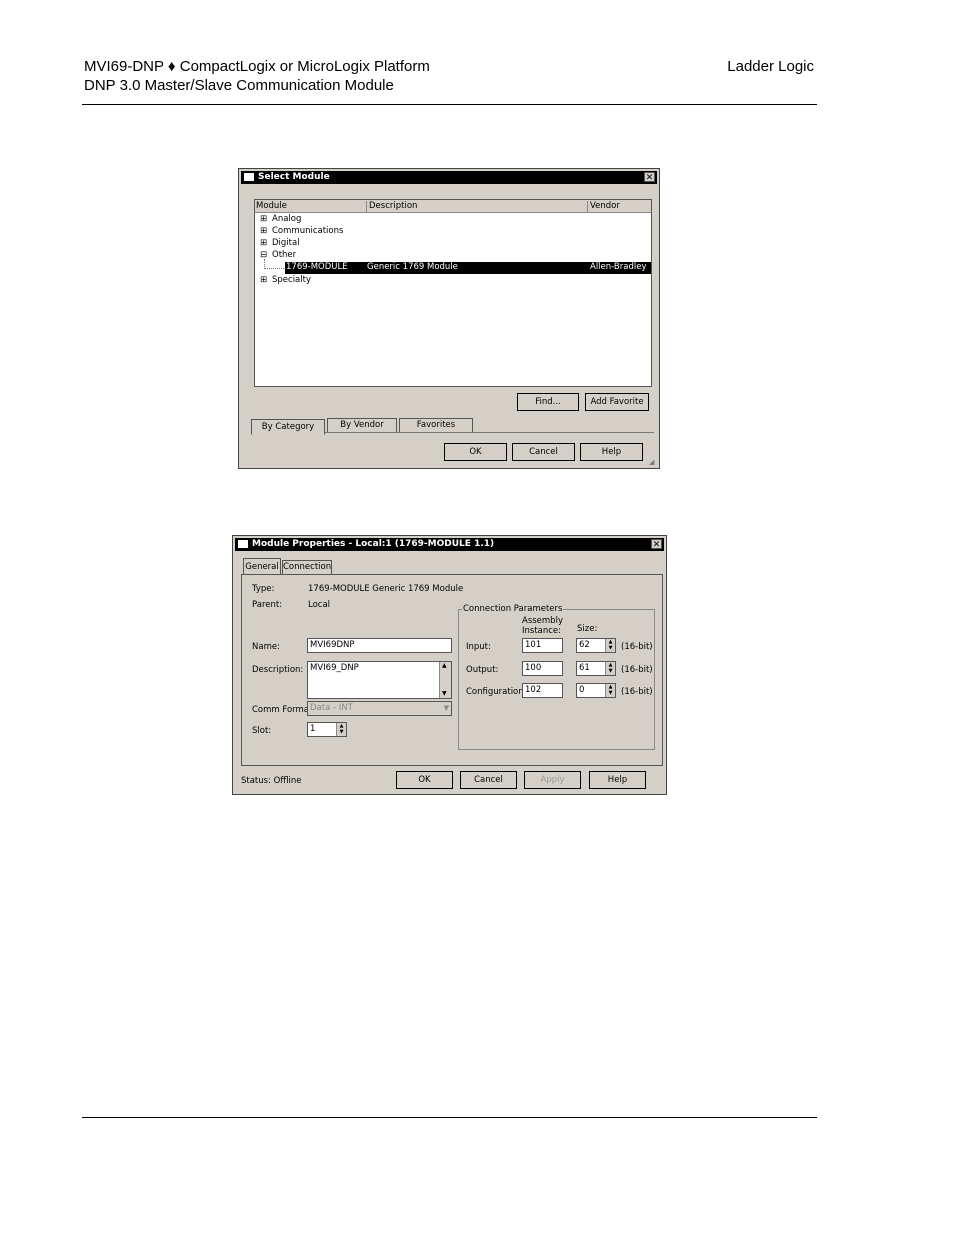 This screenshot has height=1235, width=954. What do you see at coordinates (412, 267) in the screenshot?
I see `module-description: Generic 1769 Module` at bounding box center [412, 267].